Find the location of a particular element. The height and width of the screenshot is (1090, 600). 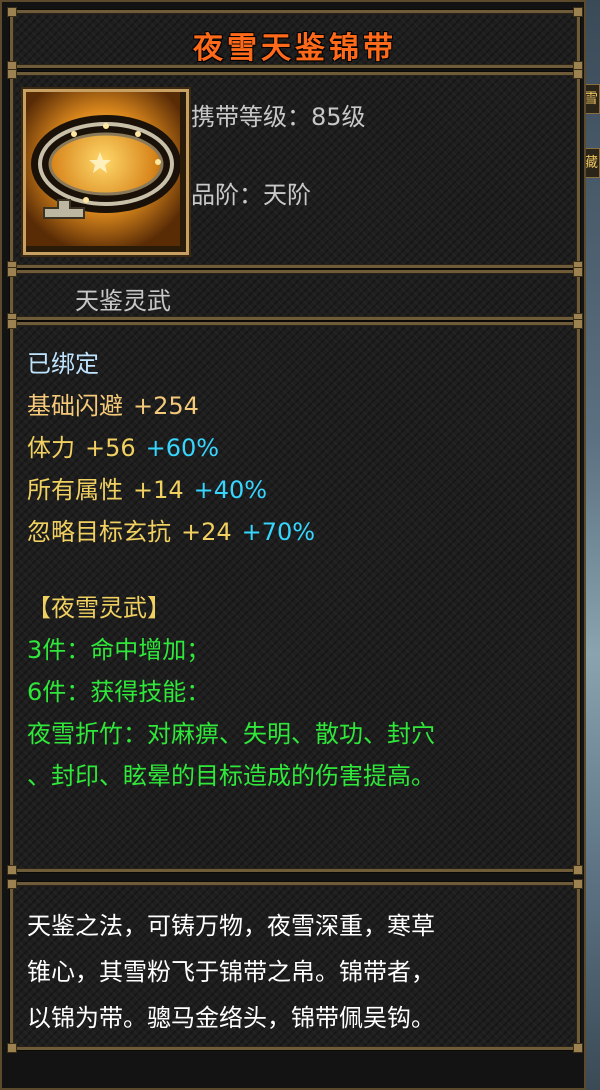

stat-percent: +70% is located at coordinates (278, 532).